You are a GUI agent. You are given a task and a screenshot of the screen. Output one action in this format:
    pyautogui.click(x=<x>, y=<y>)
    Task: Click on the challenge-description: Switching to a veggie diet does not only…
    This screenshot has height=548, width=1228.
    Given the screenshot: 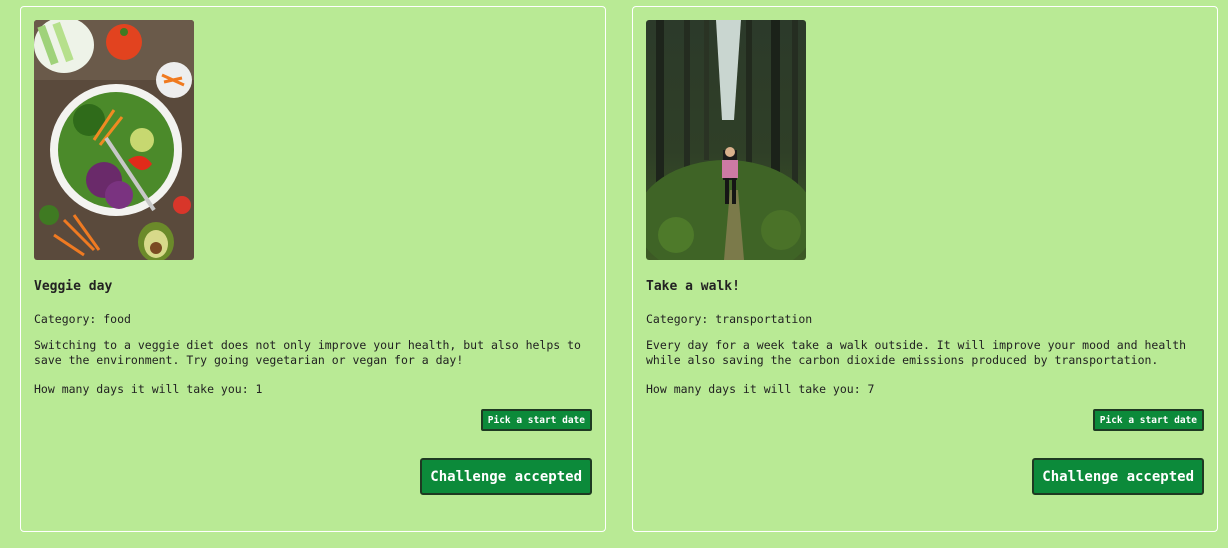 What is the action you would take?
    pyautogui.click(x=307, y=352)
    